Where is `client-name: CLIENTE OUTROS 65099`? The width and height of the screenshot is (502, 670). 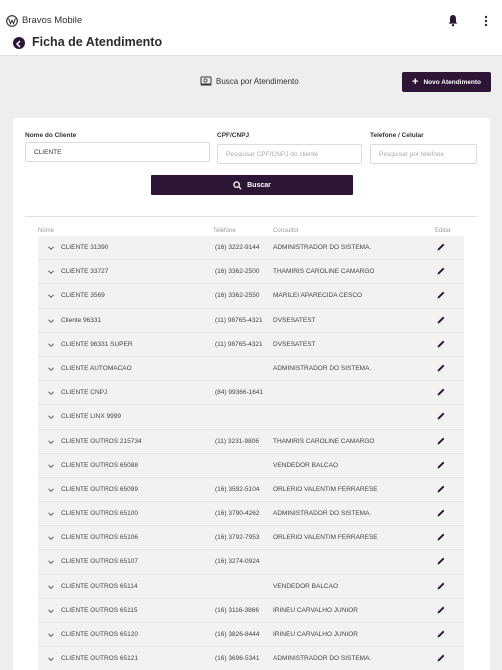
client-name: CLIENTE OUTROS 65099 is located at coordinates (99, 489).